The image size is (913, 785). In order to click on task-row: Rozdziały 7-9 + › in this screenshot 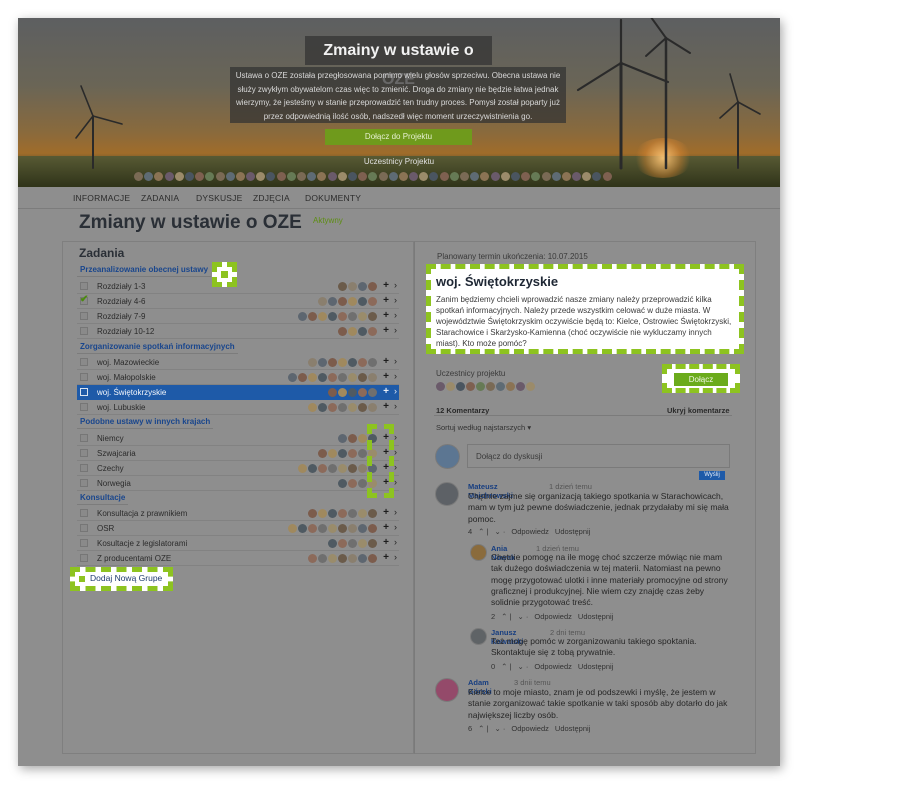, I will do `click(238, 316)`.